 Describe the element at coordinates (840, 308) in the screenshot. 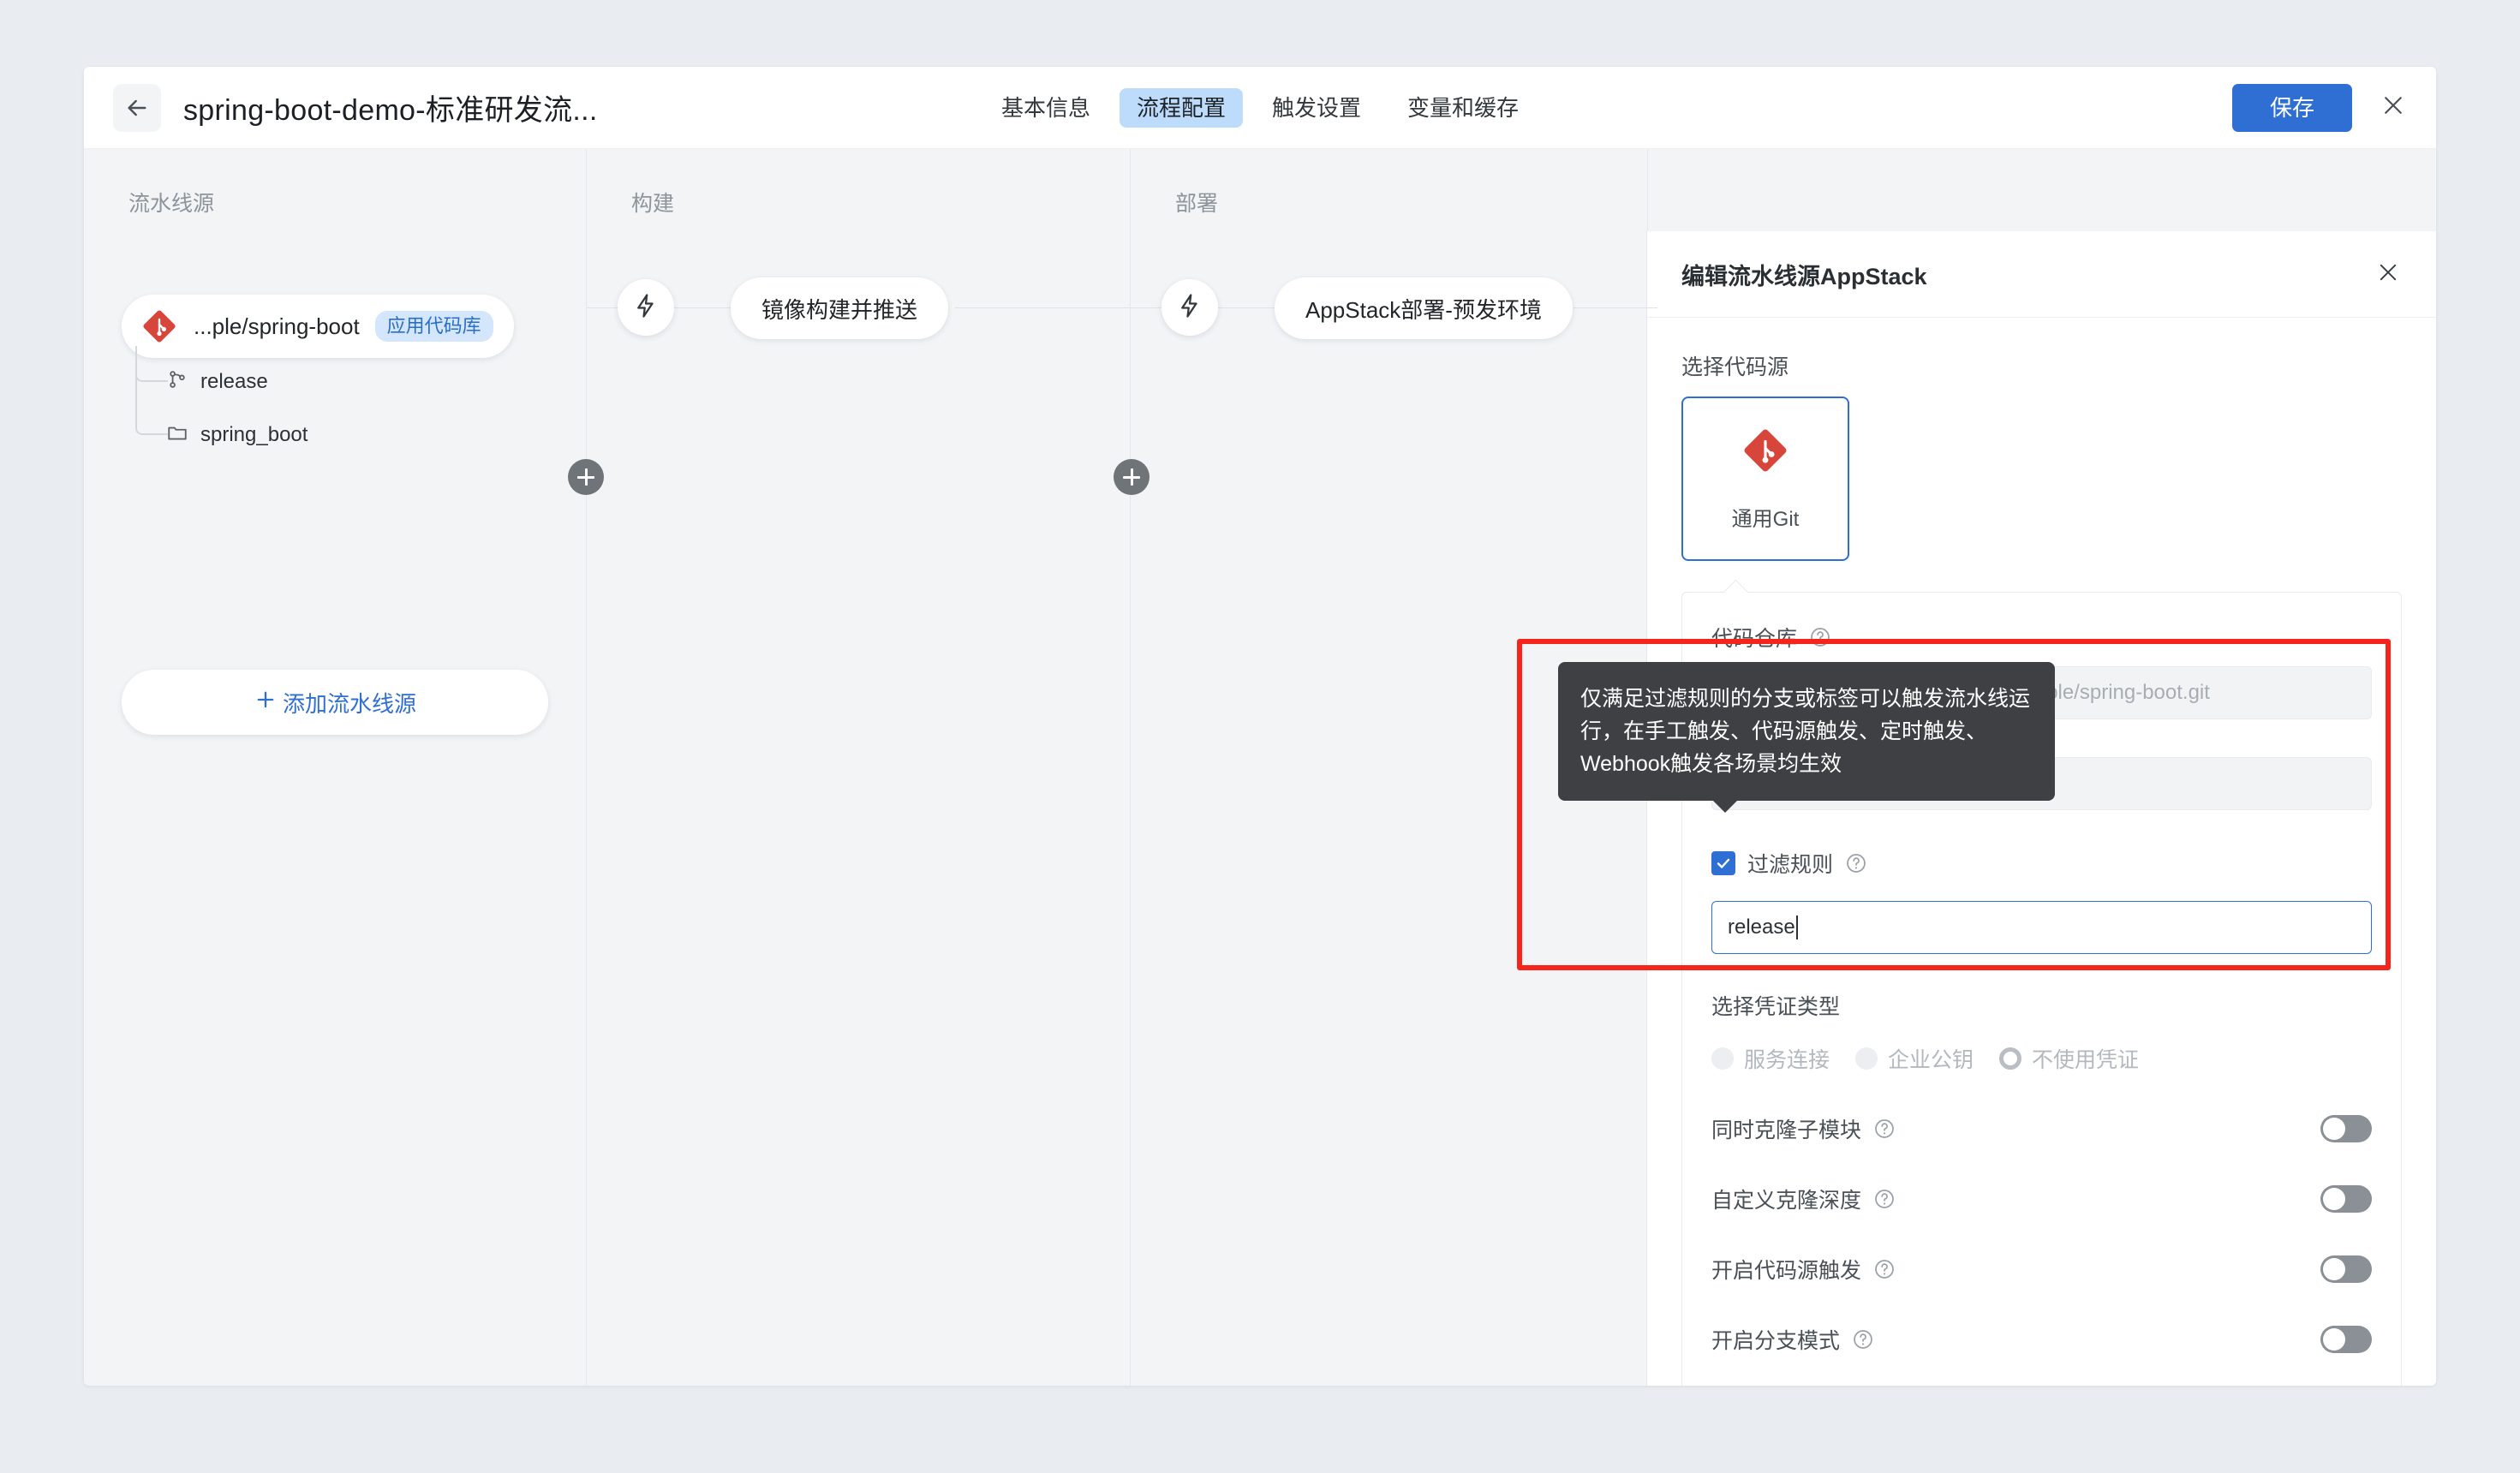

I see `build-task-node: 镜像构建并推送` at that location.